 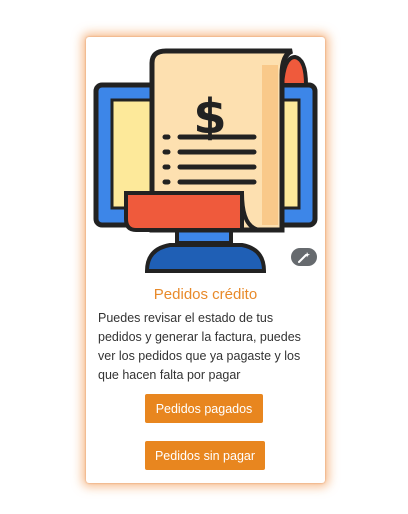 I want to click on magic-wand-badge, so click(x=304, y=257).